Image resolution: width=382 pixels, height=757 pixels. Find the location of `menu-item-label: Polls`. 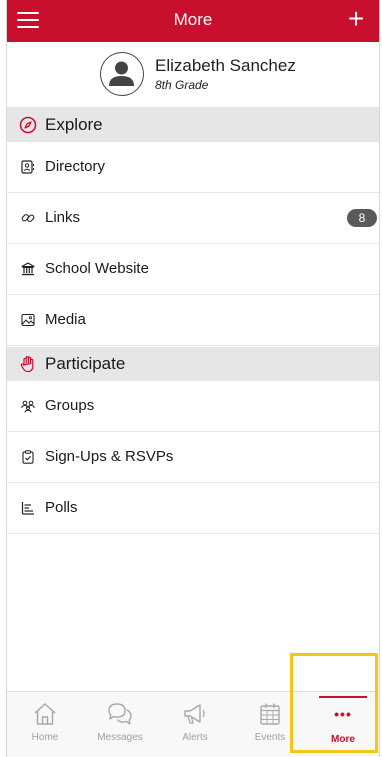

menu-item-label: Polls is located at coordinates (61, 507).